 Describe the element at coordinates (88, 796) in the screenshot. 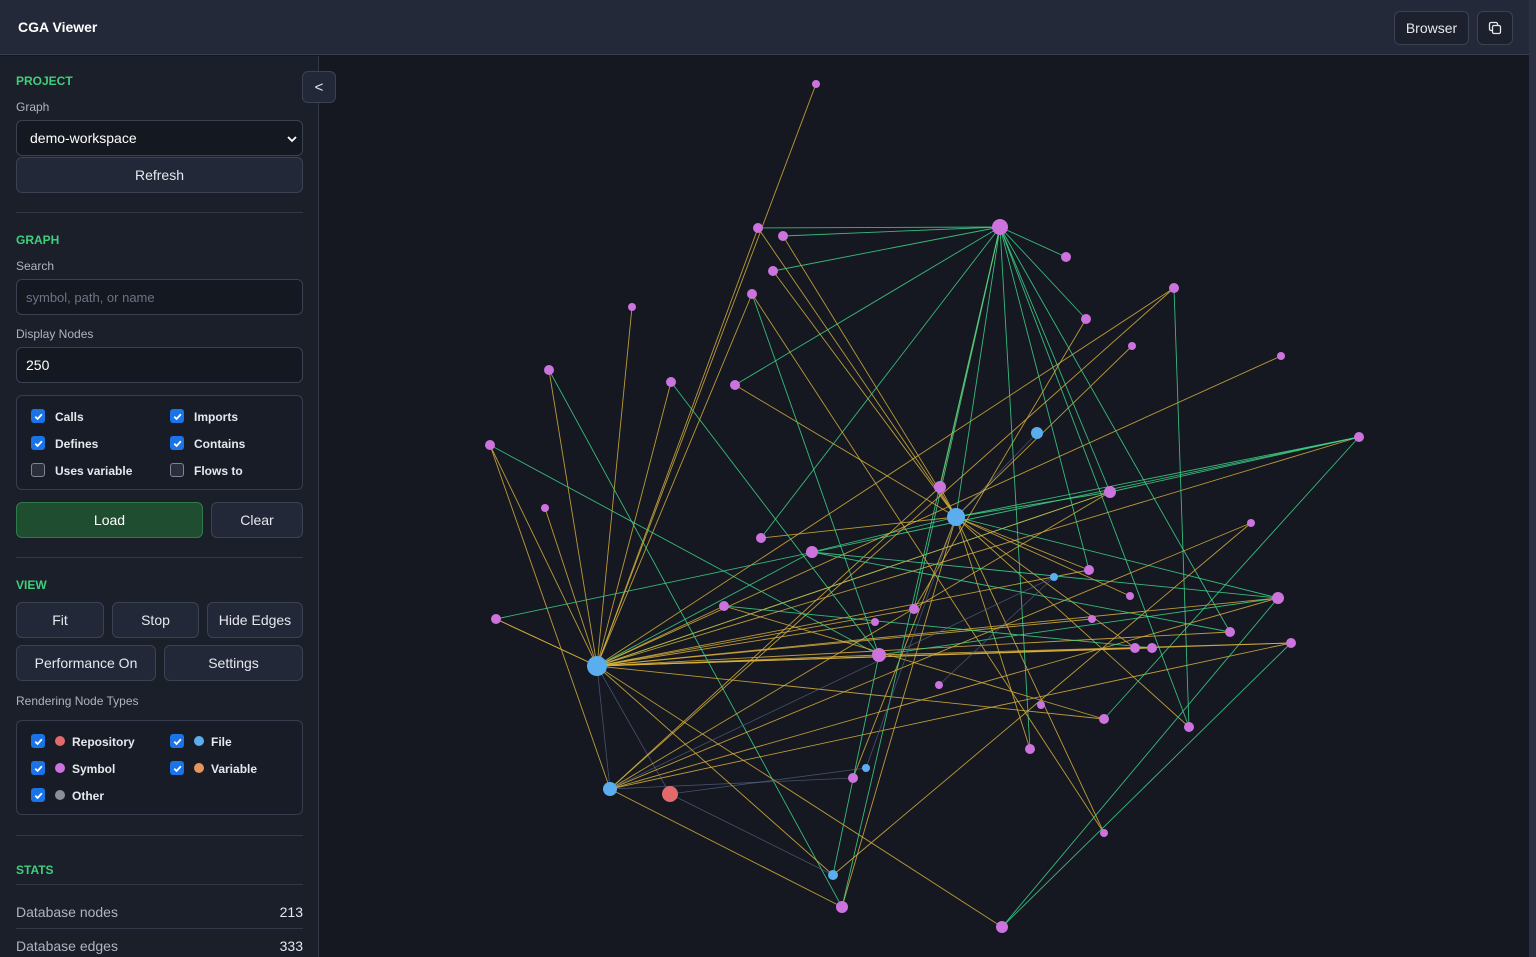

I see `other-label: Other` at that location.